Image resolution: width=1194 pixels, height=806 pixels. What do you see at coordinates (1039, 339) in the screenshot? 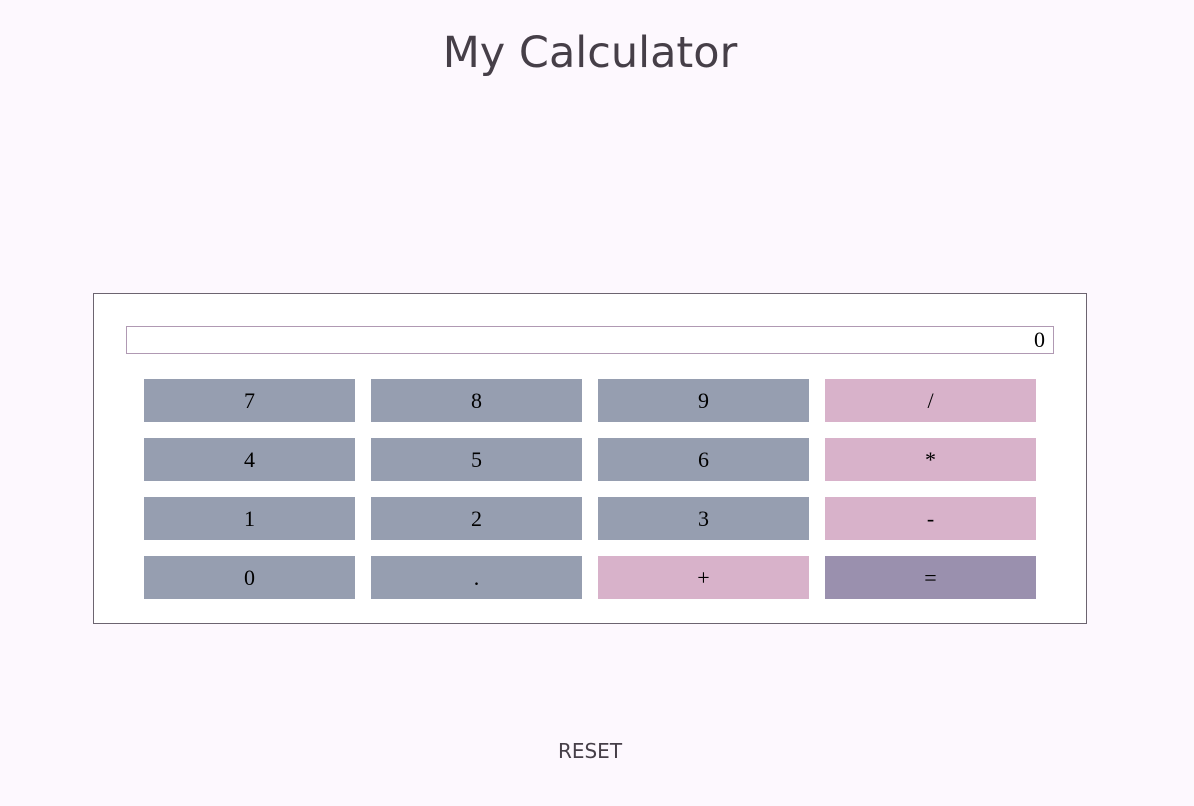
I see `display-value: 0` at bounding box center [1039, 339].